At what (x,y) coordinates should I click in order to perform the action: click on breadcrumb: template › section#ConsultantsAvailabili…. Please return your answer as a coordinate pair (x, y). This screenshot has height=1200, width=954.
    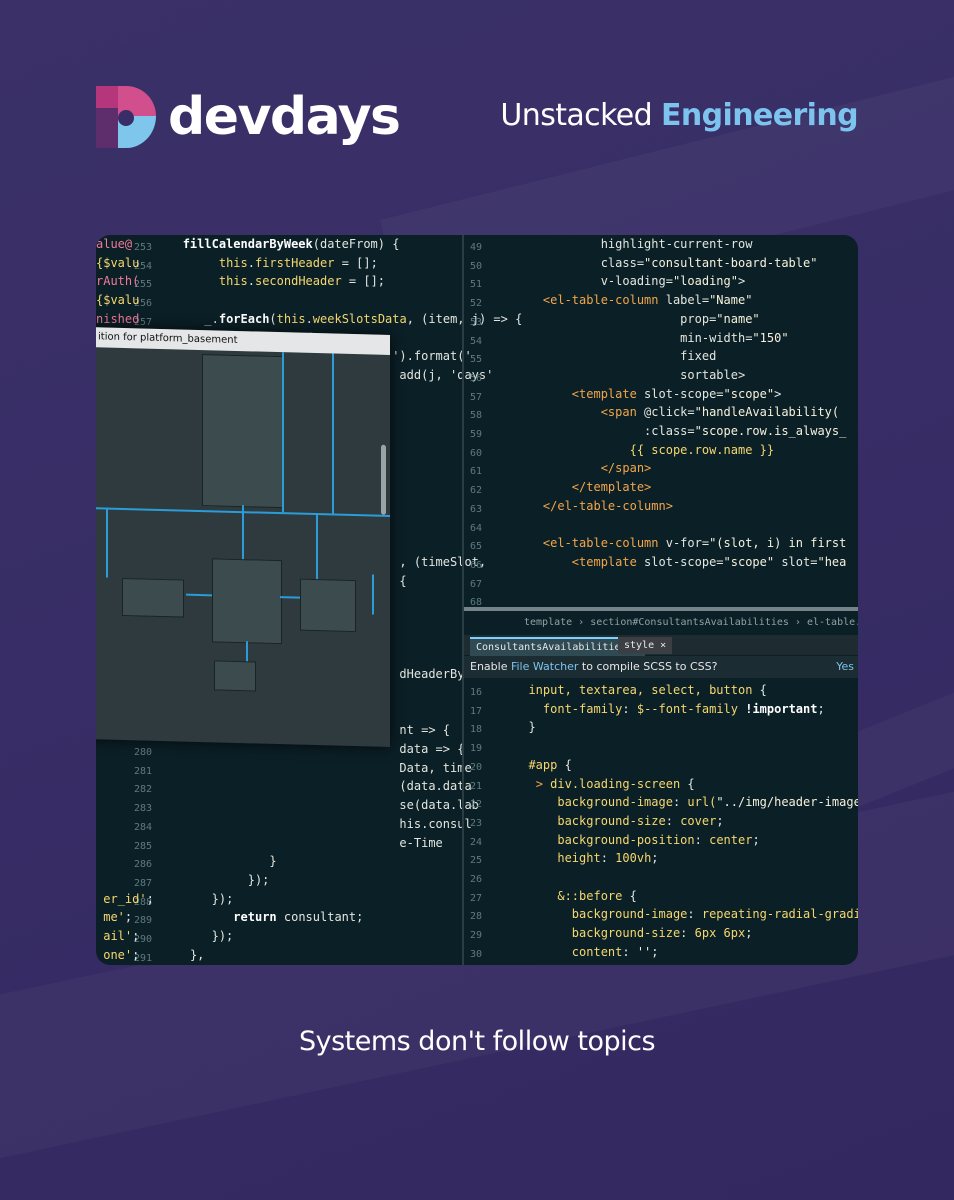
    Looking at the image, I should click on (691, 622).